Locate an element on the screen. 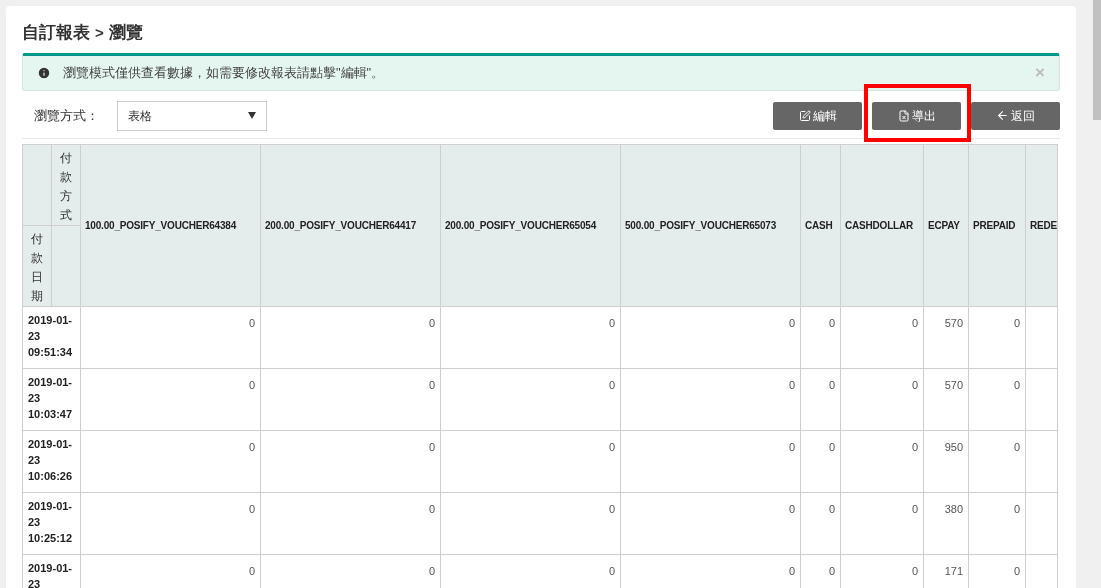 The image size is (1101, 588). column-header: CASH is located at coordinates (820, 225).